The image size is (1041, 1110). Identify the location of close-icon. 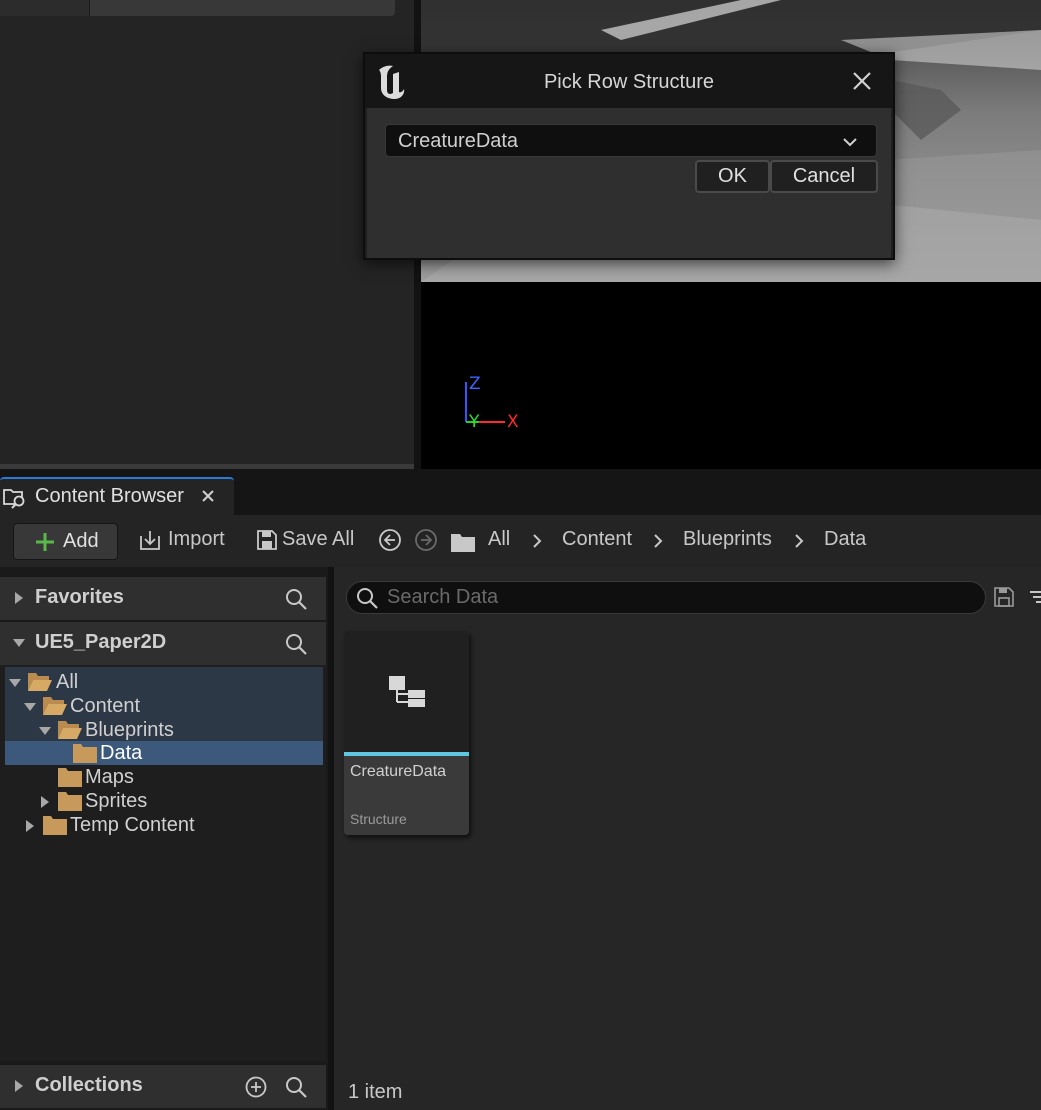
(862, 81).